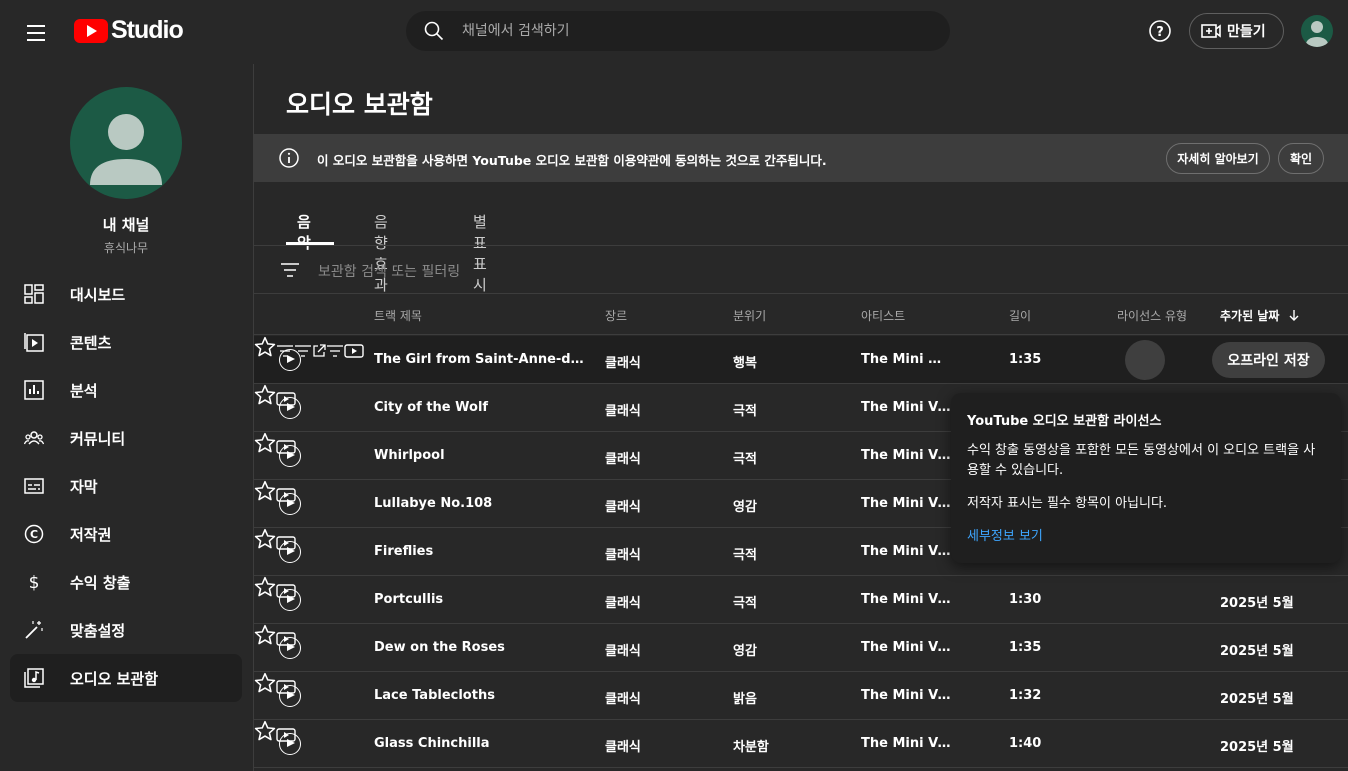 Image resolution: width=1348 pixels, height=771 pixels. I want to click on tooltip-attribution: 저작자 표시는 필수 항목이 아닙니다., so click(1067, 503).